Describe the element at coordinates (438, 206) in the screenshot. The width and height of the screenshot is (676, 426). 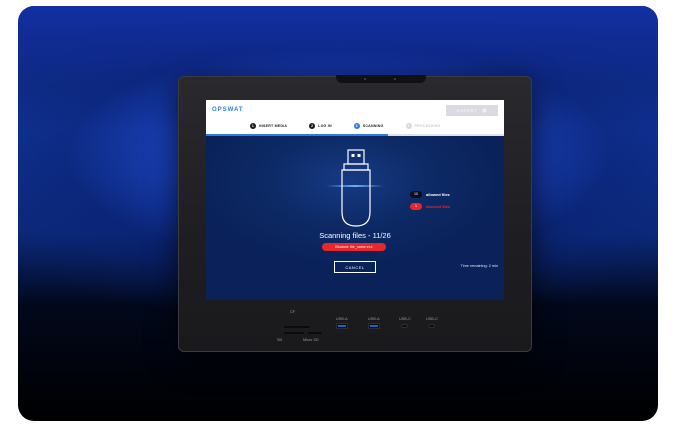
I see `blocked-files-label: blocked files` at that location.